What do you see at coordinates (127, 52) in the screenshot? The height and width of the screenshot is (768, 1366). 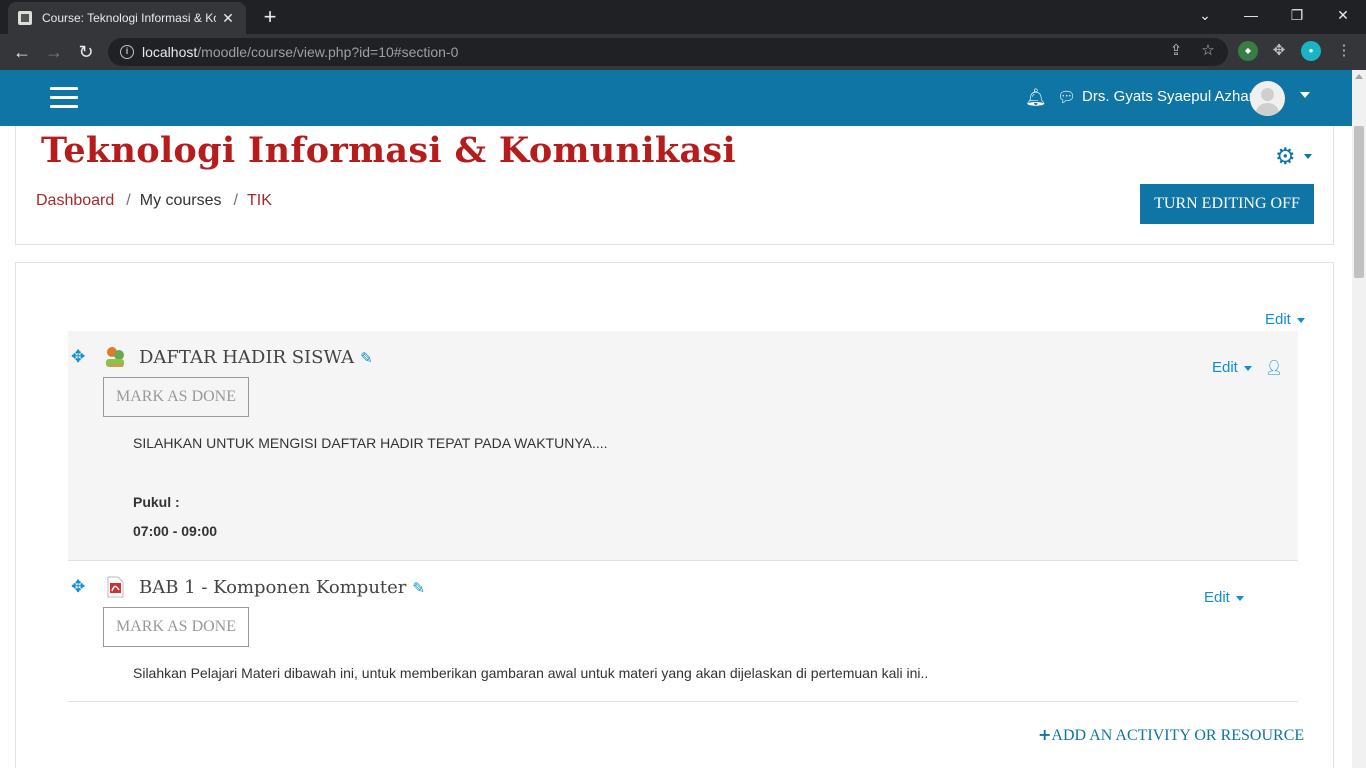 I see `site-info-icon: i` at bounding box center [127, 52].